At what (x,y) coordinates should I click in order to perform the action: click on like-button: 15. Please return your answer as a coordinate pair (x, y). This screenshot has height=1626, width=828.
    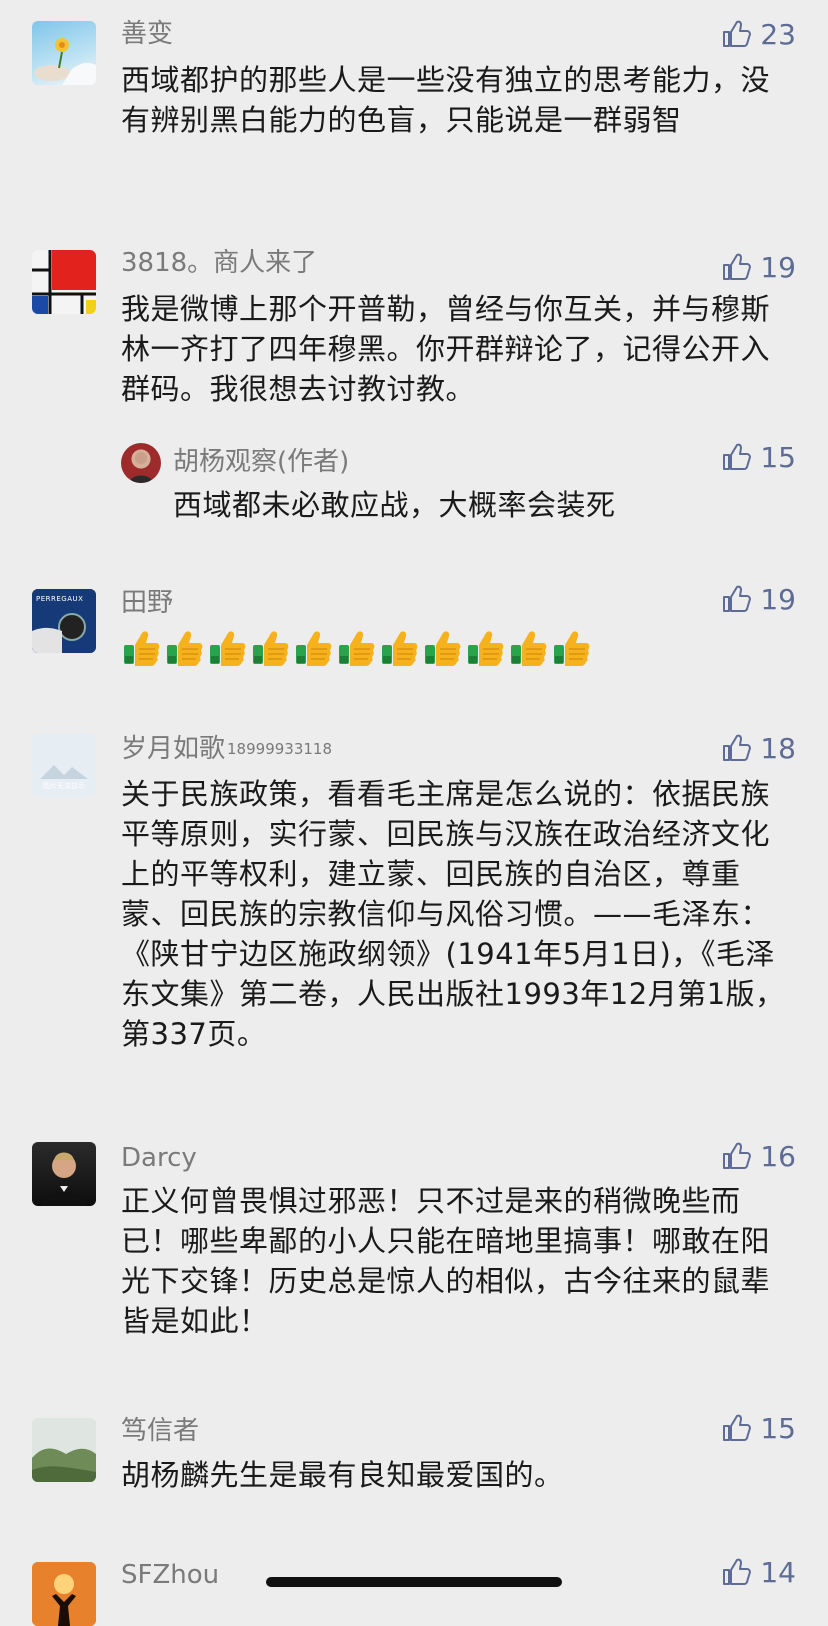
    Looking at the image, I should click on (758, 1428).